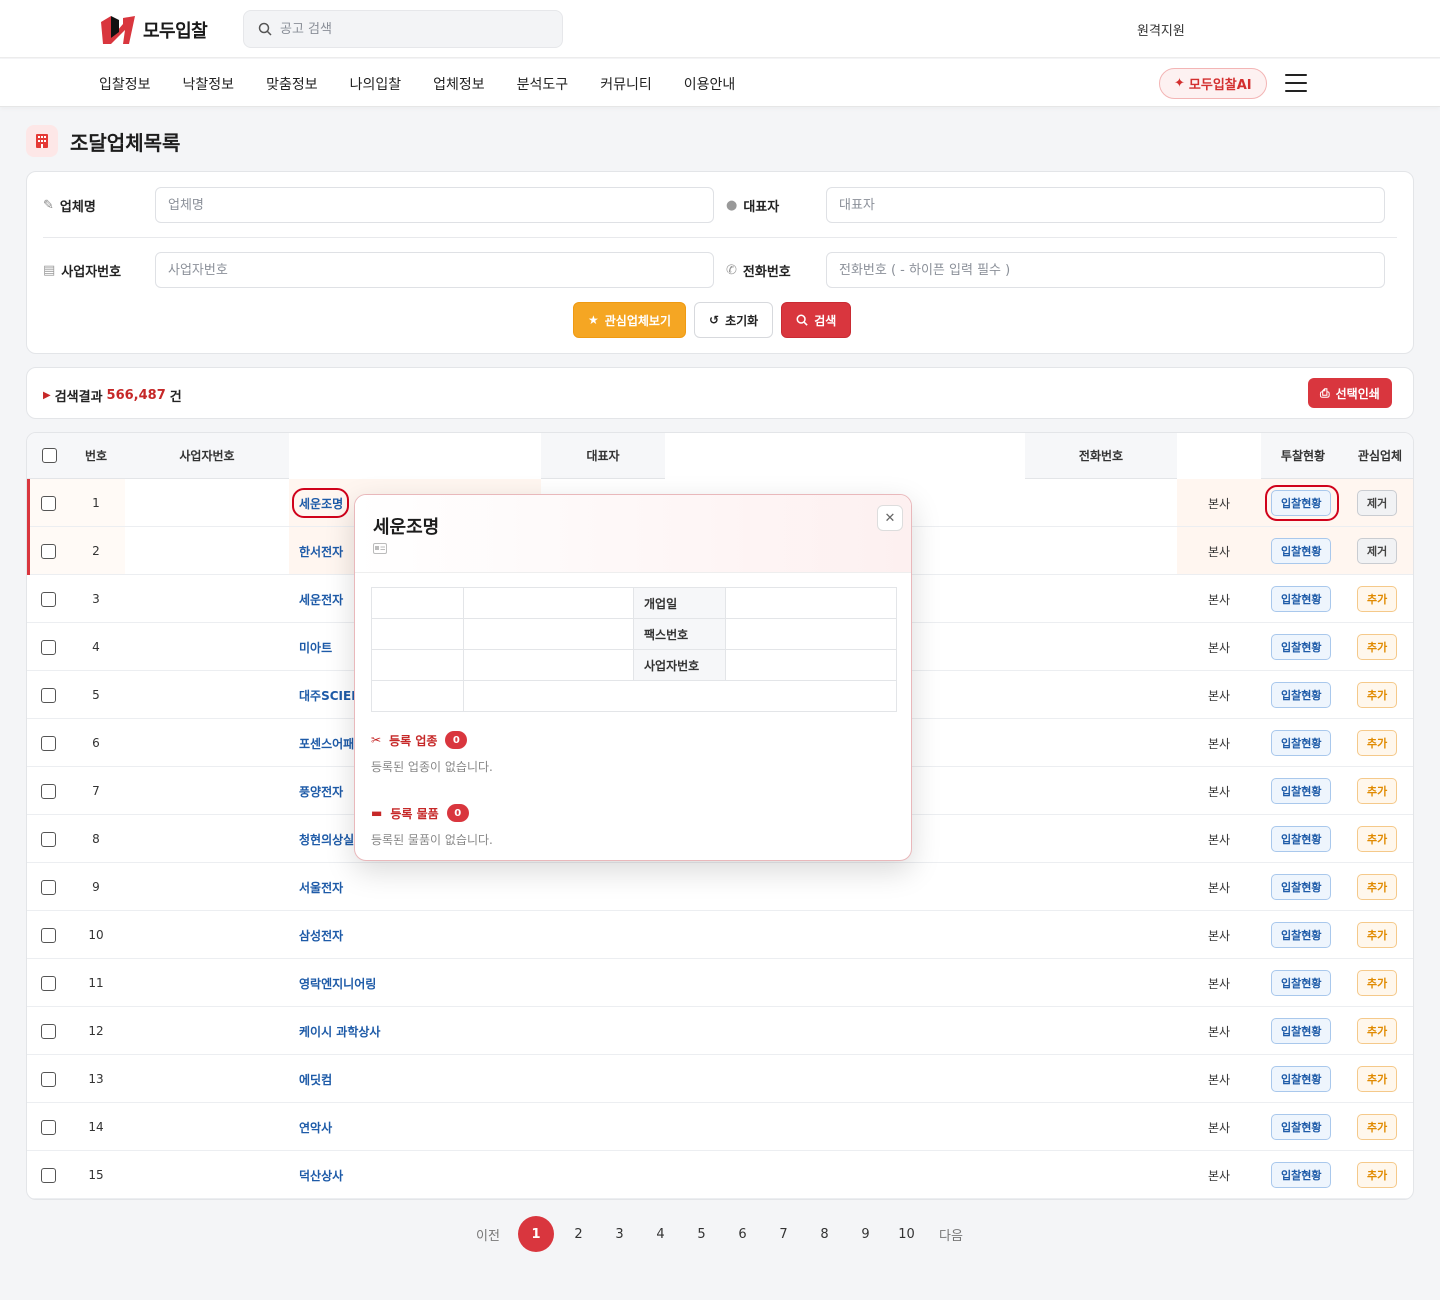 This screenshot has height=1300, width=1440. Describe the element at coordinates (339, 1031) in the screenshot. I see `company-name-link: 케이시 과학상사` at that location.